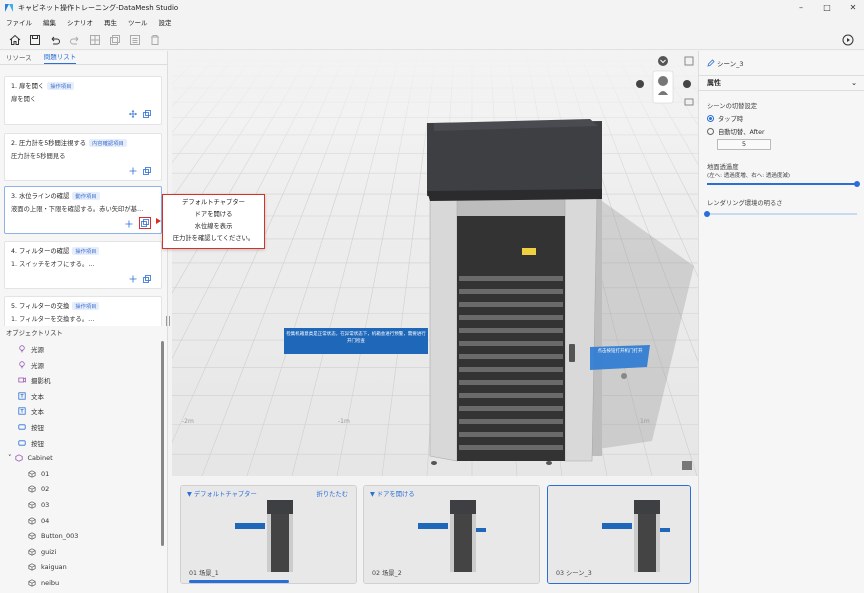 The image size is (864, 593). What do you see at coordinates (392, 493) in the screenshot?
I see `scene-chapter-label: ▼ ドアを開ける` at bounding box center [392, 493].